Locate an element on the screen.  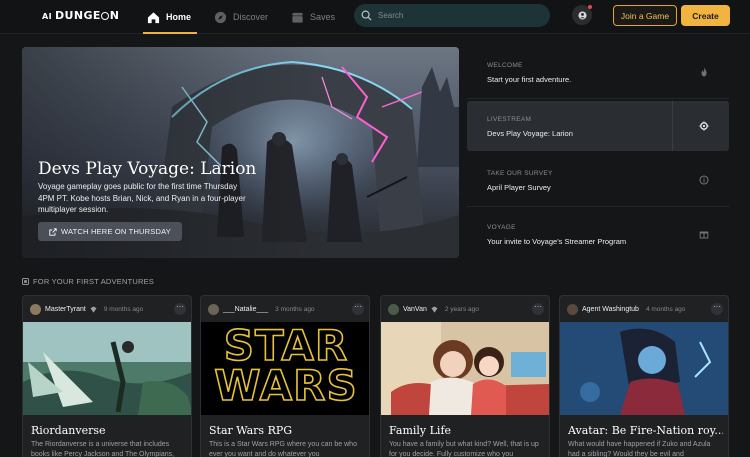
card-time: 2 years ago is located at coordinates (461, 309).